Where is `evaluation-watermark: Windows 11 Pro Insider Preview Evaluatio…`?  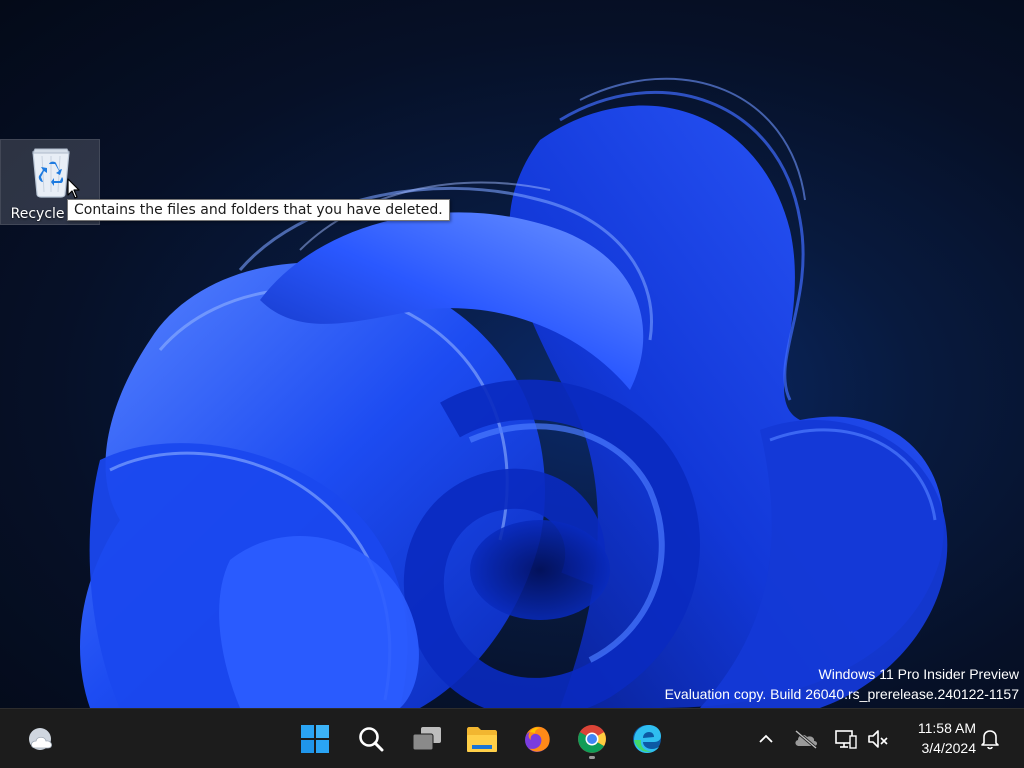 evaluation-watermark: Windows 11 Pro Insider Preview Evaluatio… is located at coordinates (842, 684).